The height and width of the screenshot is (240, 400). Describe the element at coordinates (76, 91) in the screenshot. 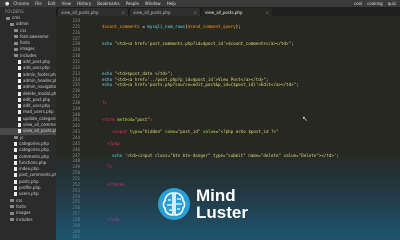

I see `line-number: 236` at that location.